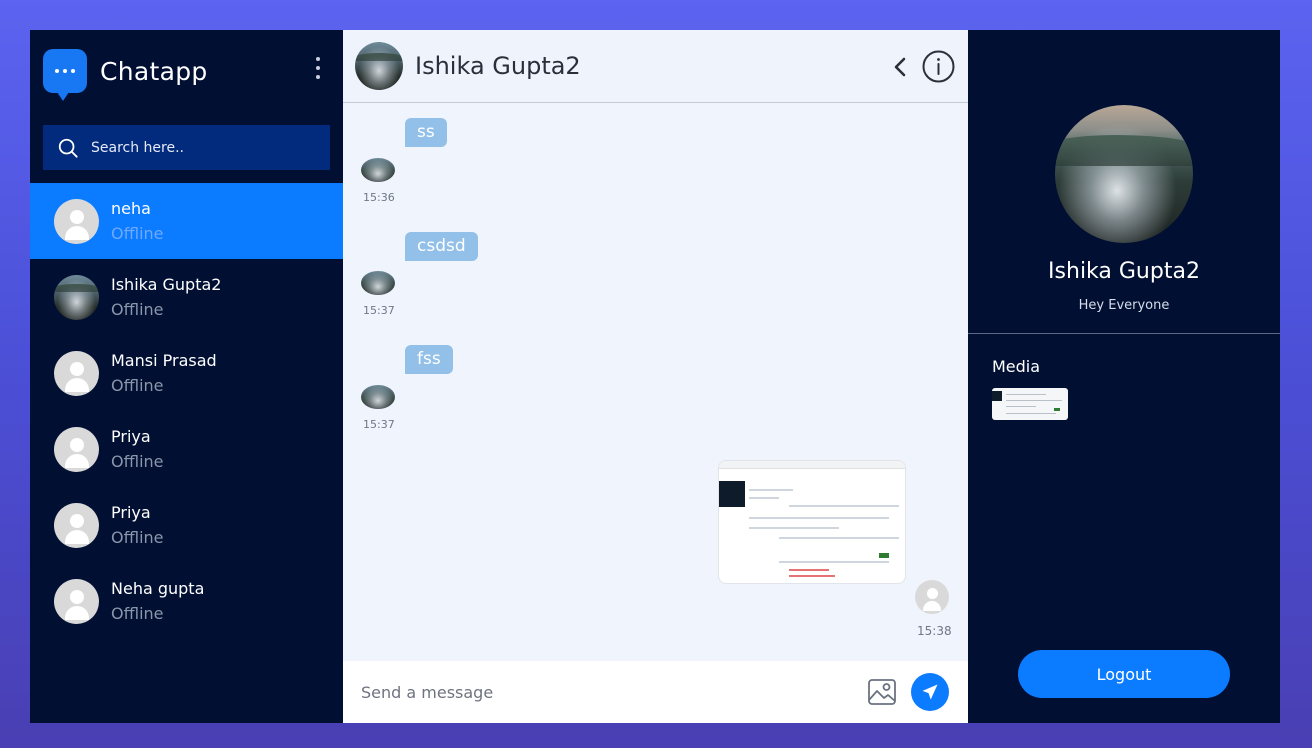 The width and height of the screenshot is (1312, 748). I want to click on image-icon, so click(882, 692).